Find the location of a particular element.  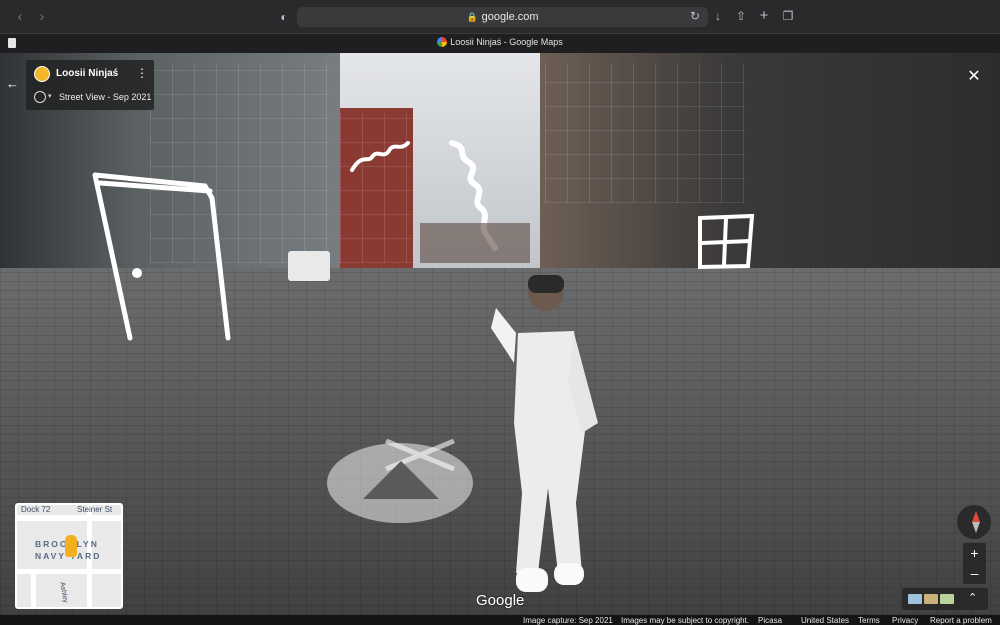

google-logo: Google is located at coordinates (500, 600).